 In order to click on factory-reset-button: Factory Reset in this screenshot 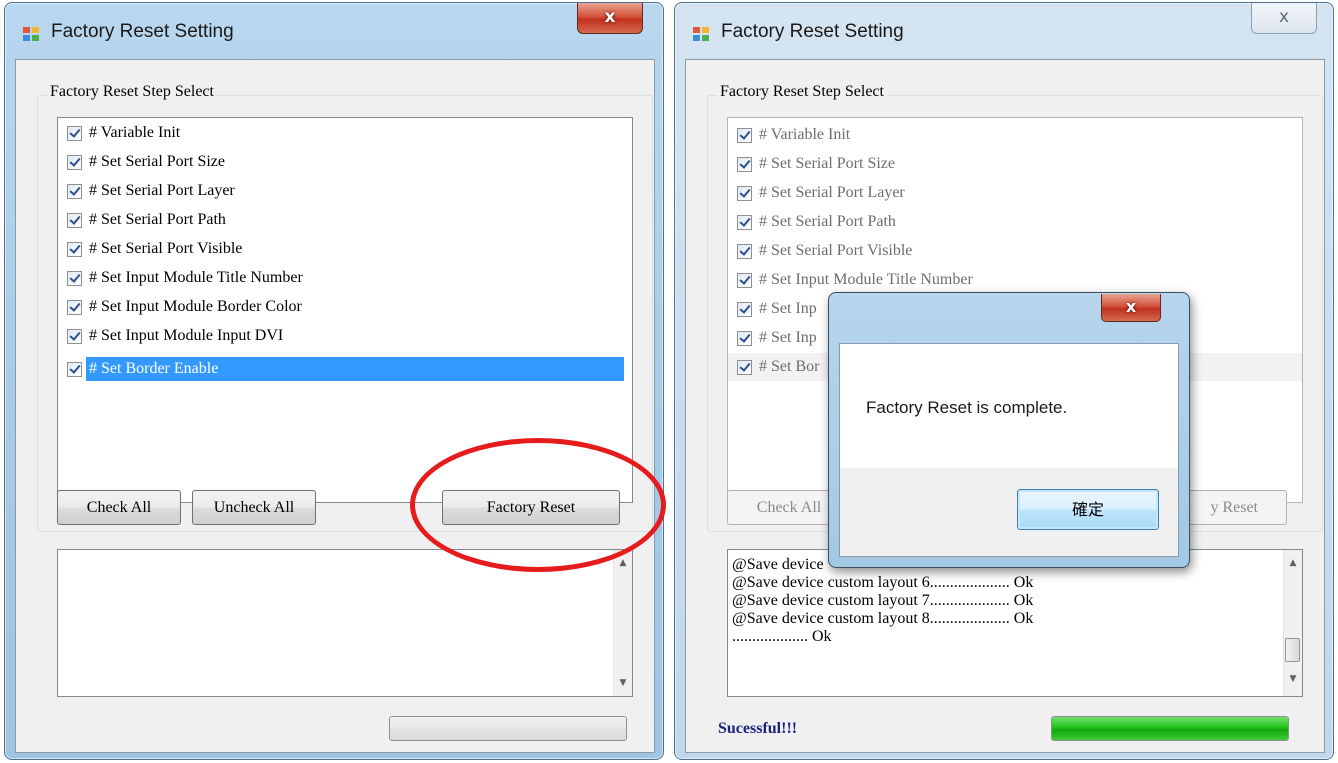, I will do `click(531, 507)`.